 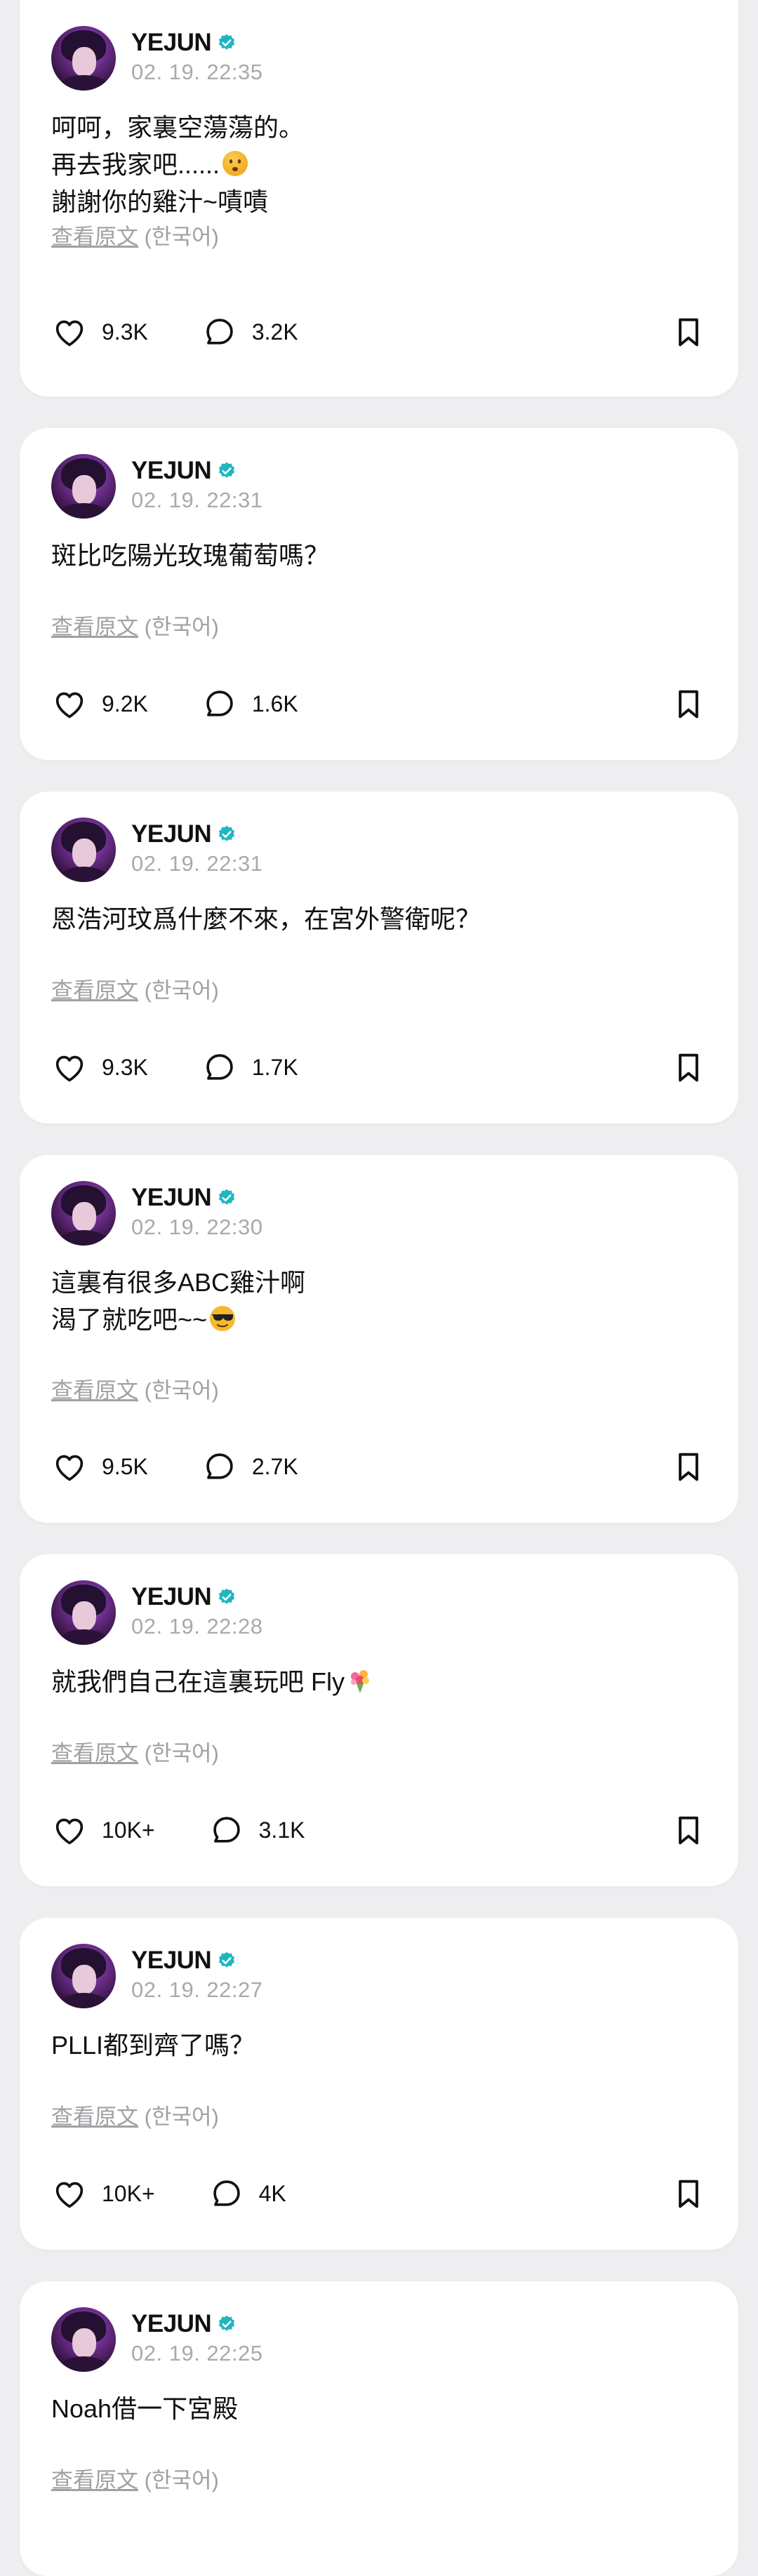 I want to click on sunglasses-face-emoji-icon, so click(x=223, y=1318).